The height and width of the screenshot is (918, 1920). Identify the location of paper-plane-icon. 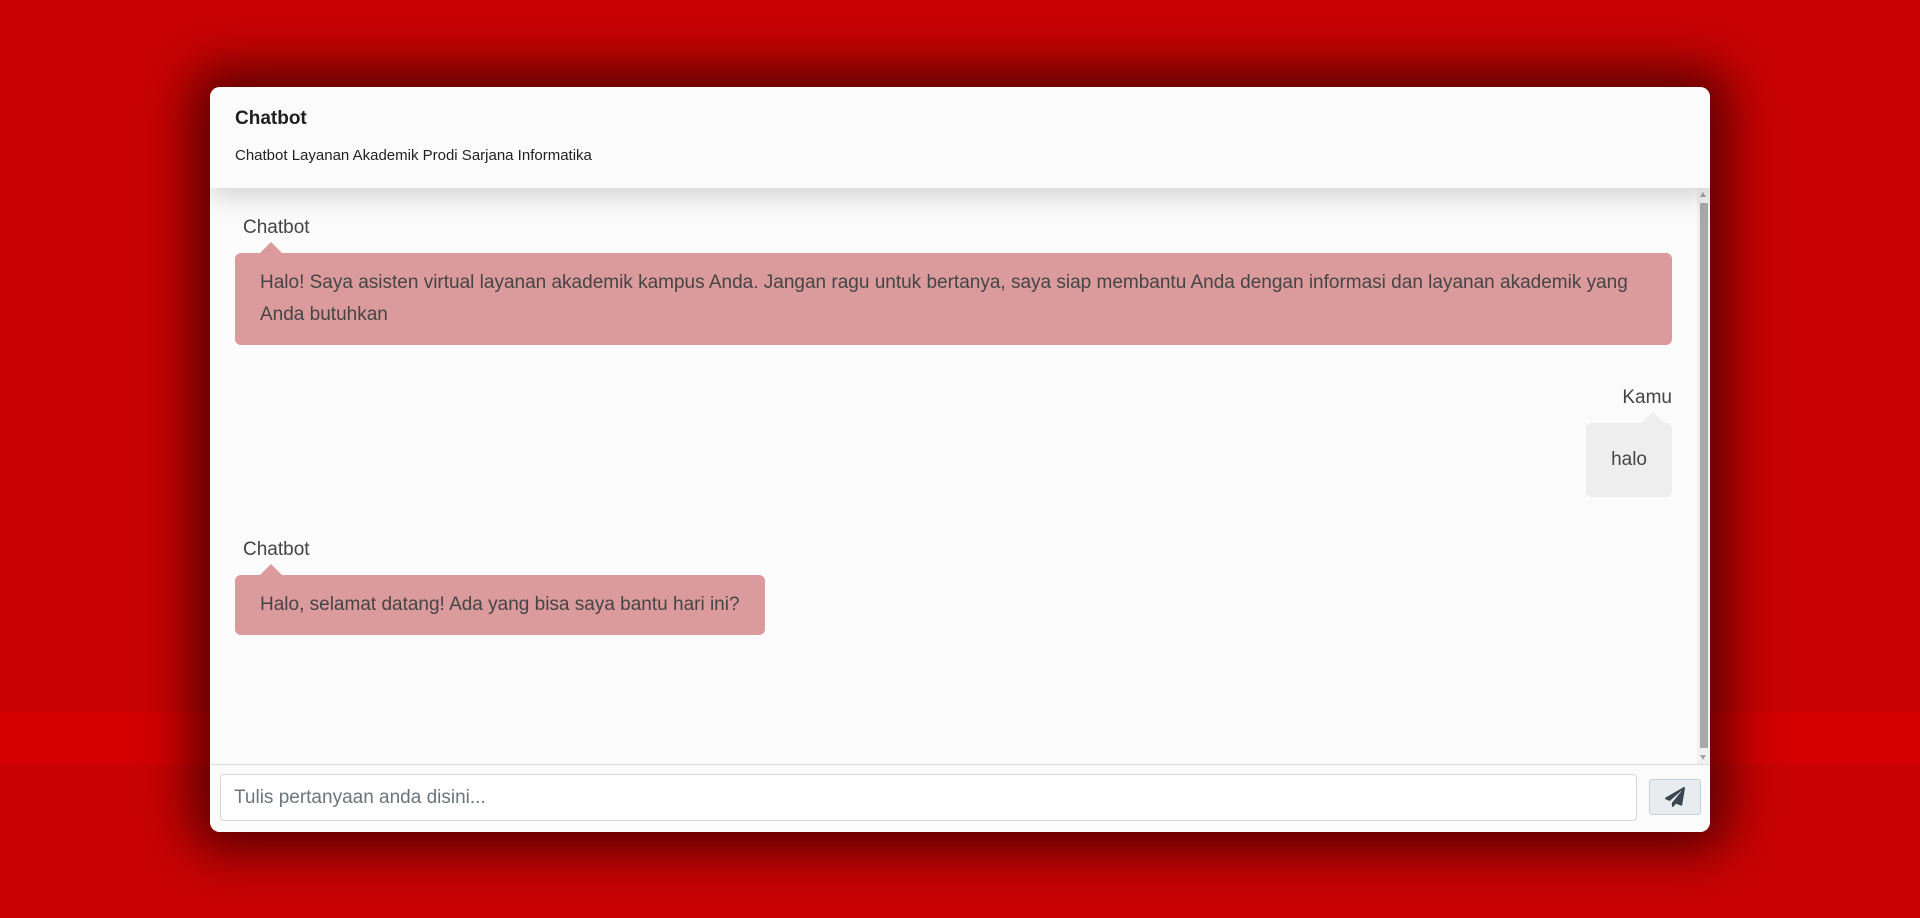
(1675, 797).